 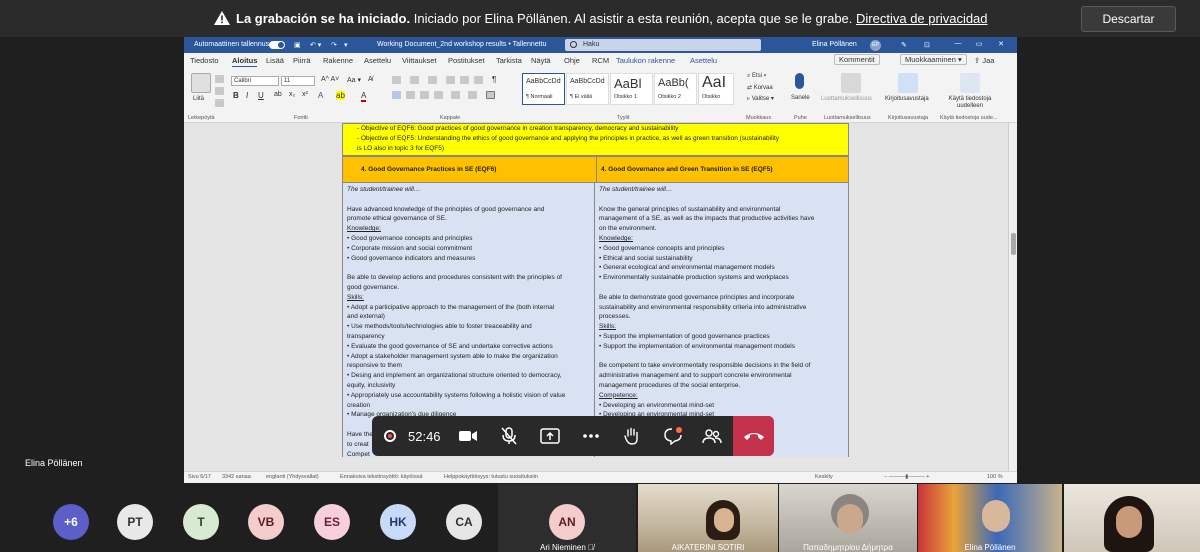 What do you see at coordinates (703, 60) in the screenshot?
I see `tab-table-layout: Asettelu` at bounding box center [703, 60].